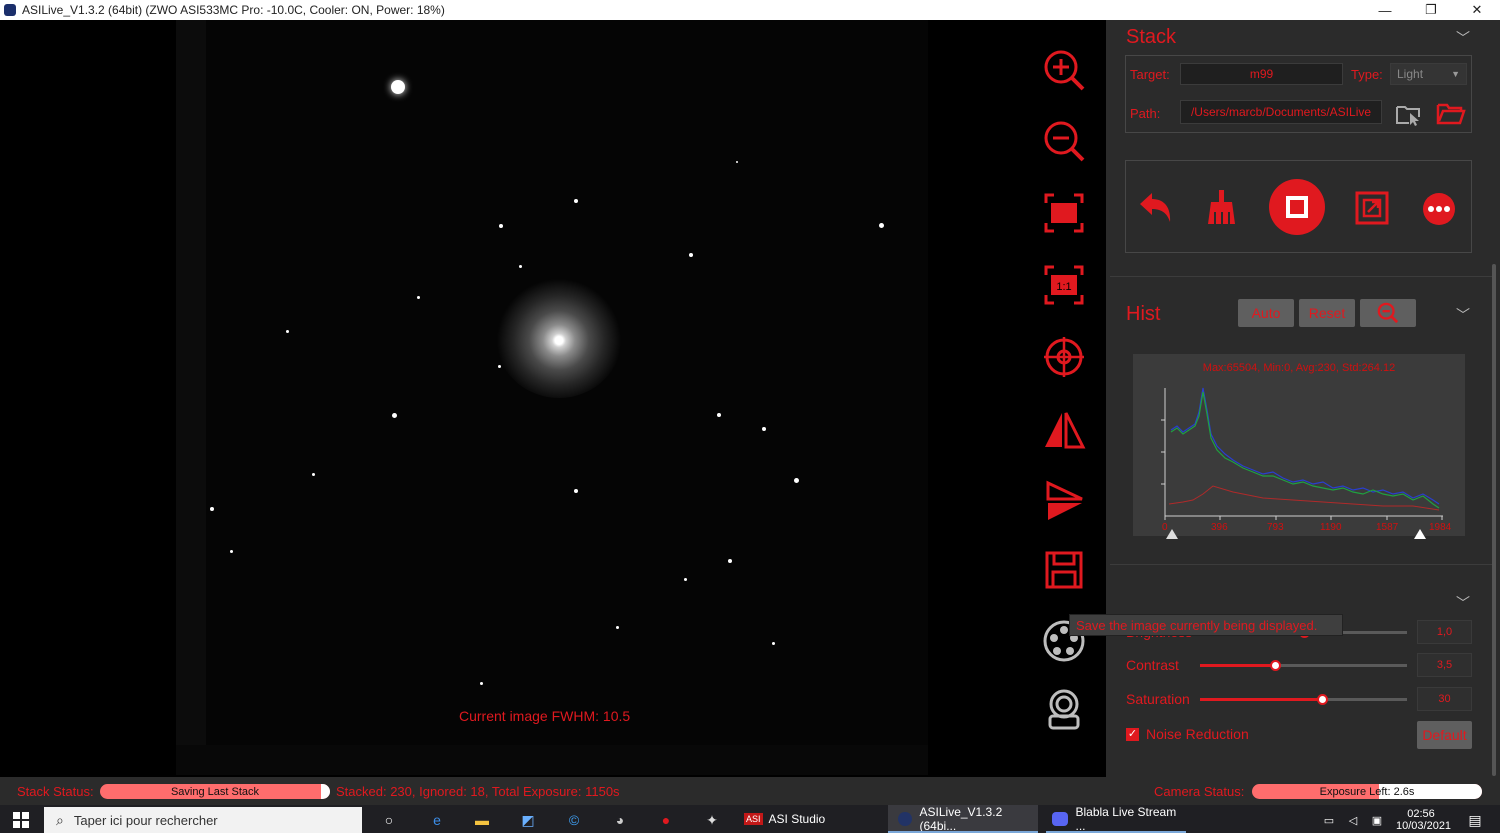  I want to click on camera-icon, so click(1064, 710).